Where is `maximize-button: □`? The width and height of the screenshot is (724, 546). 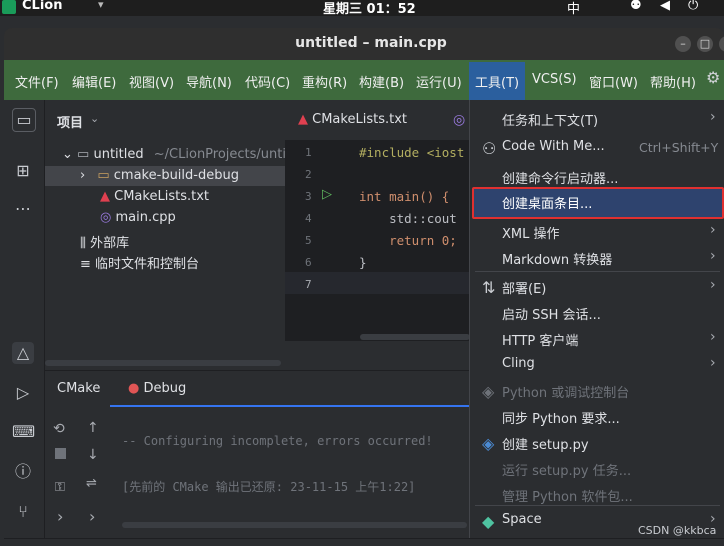
maximize-button: □ is located at coordinates (705, 44).